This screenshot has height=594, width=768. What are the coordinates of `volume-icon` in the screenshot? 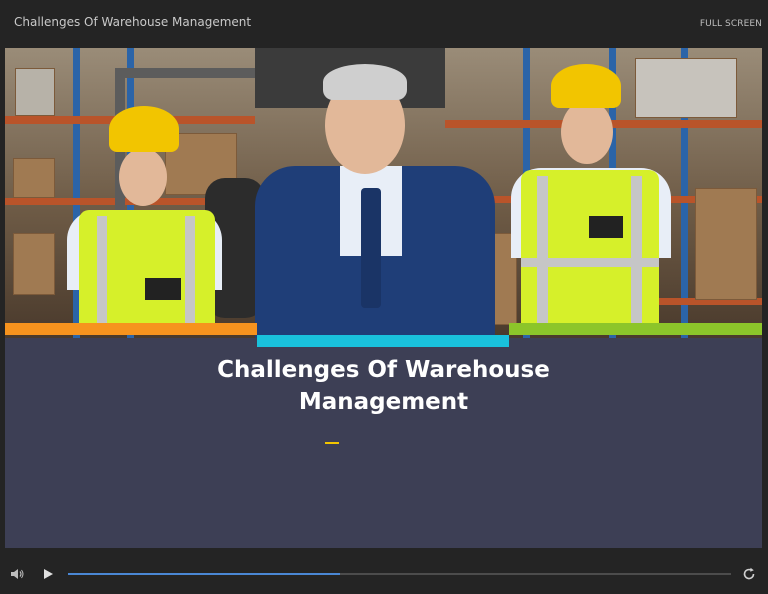 It's located at (17, 574).